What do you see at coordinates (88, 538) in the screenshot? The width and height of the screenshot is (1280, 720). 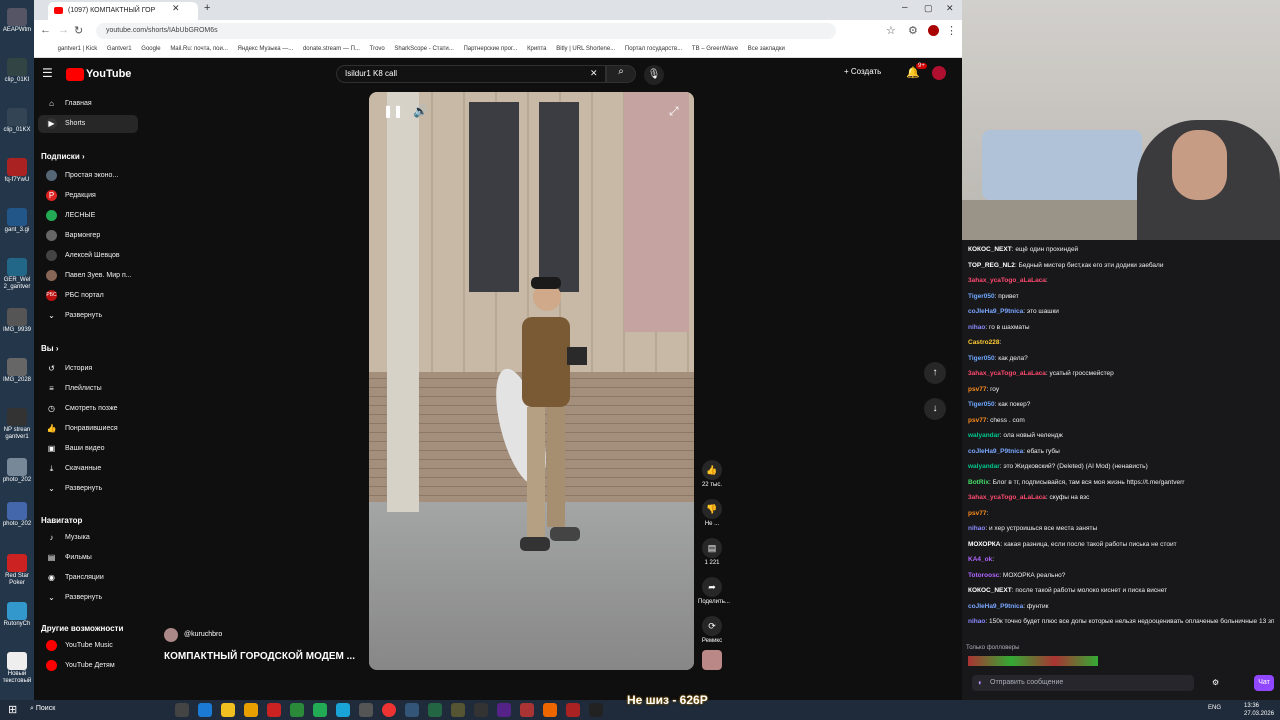 I see `sidebar-item-music: ♪ Музыка` at bounding box center [88, 538].